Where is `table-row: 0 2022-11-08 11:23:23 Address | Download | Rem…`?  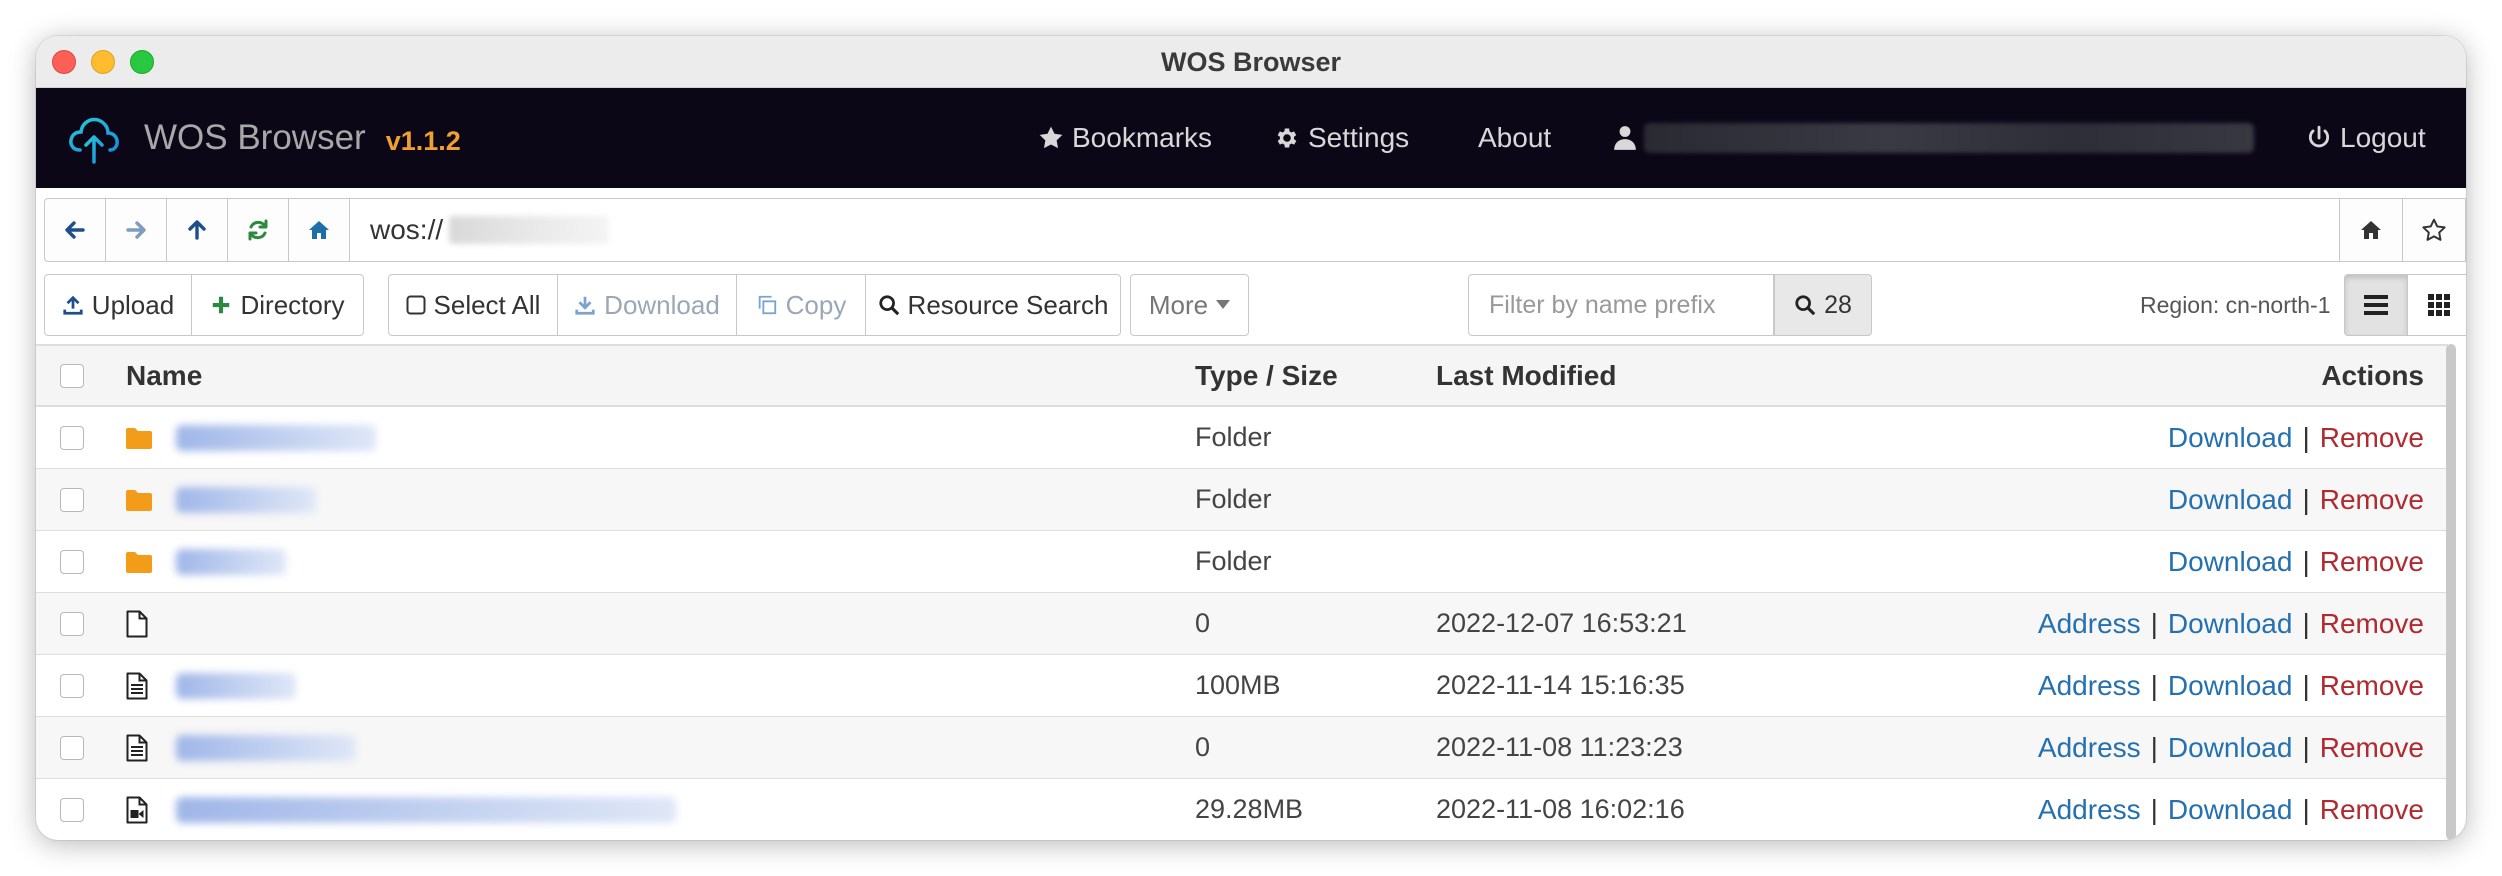
table-row: 0 2022-11-08 11:23:23 Address | Download | Rem… is located at coordinates (1242, 748).